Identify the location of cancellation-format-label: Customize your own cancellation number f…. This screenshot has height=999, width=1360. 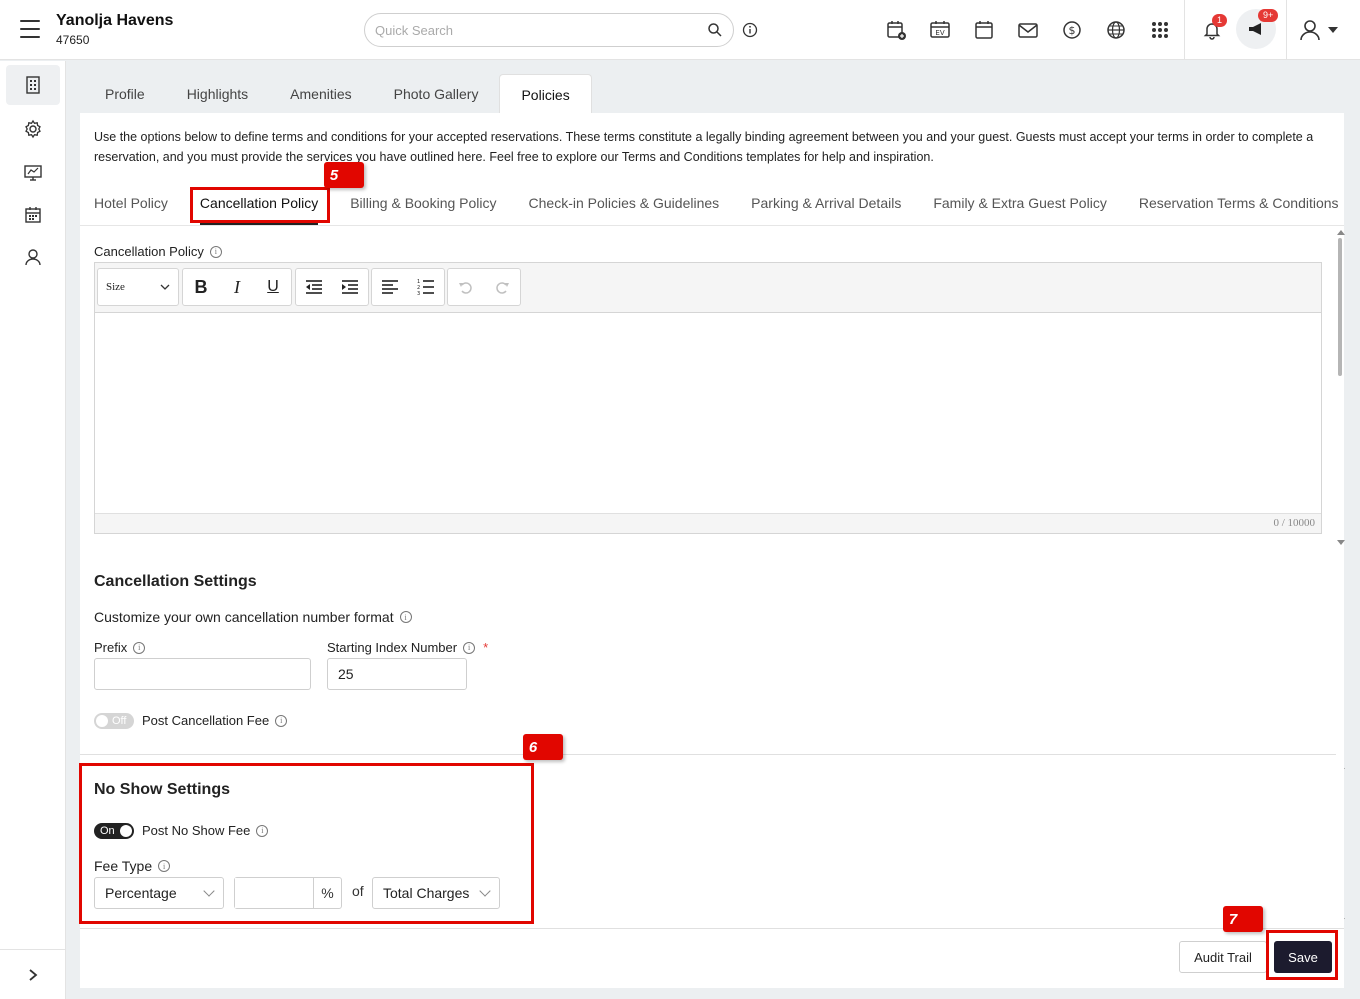
(253, 617).